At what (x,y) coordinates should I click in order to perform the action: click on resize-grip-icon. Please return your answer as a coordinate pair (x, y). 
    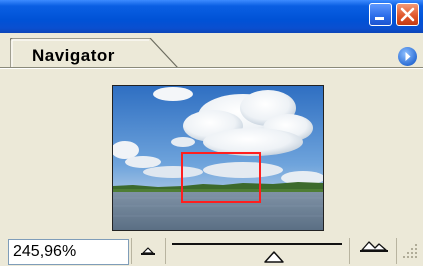
    Looking at the image, I should click on (410, 251).